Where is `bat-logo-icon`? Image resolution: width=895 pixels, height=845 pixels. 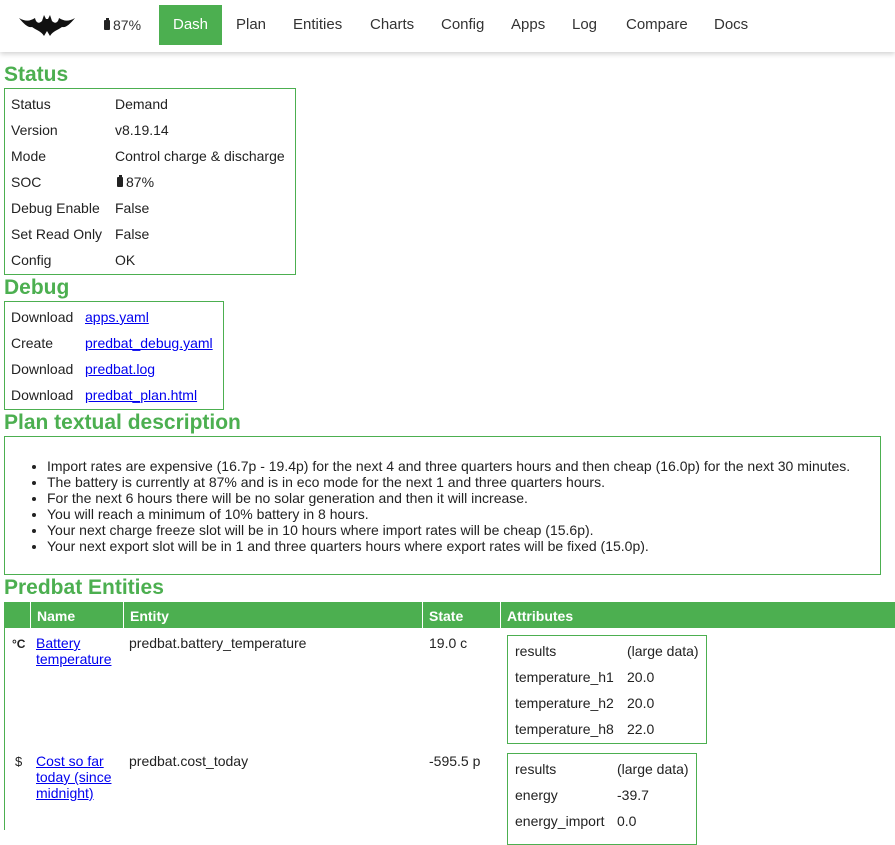 bat-logo-icon is located at coordinates (47, 25).